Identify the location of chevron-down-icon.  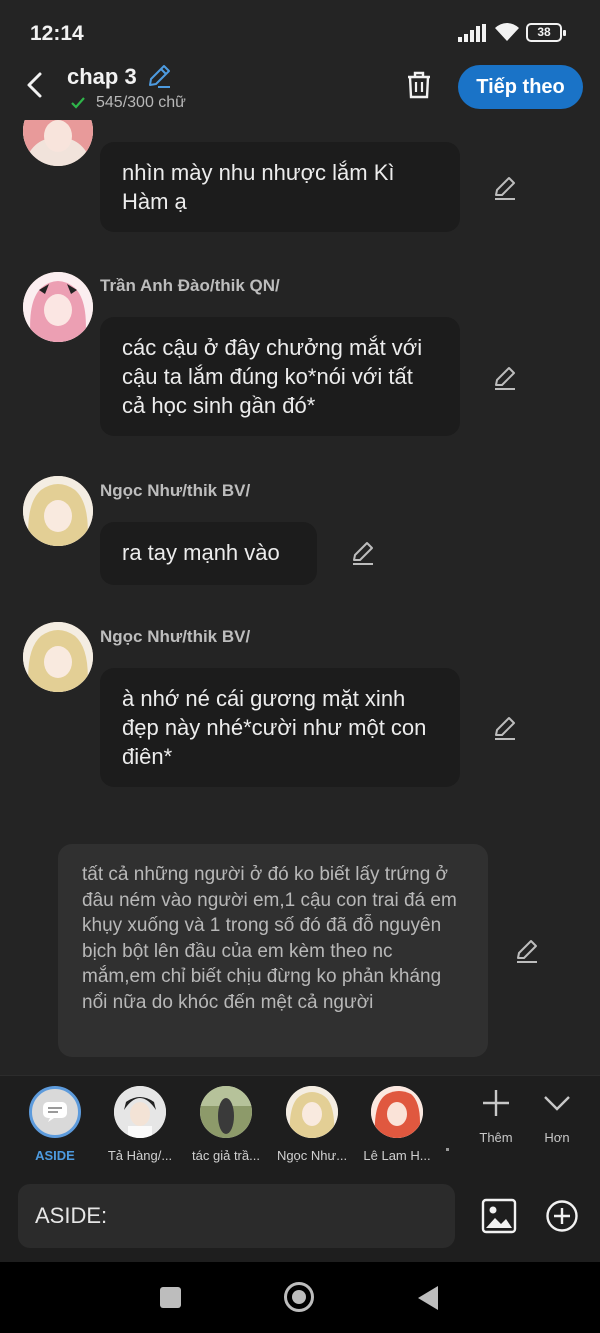
(557, 1103).